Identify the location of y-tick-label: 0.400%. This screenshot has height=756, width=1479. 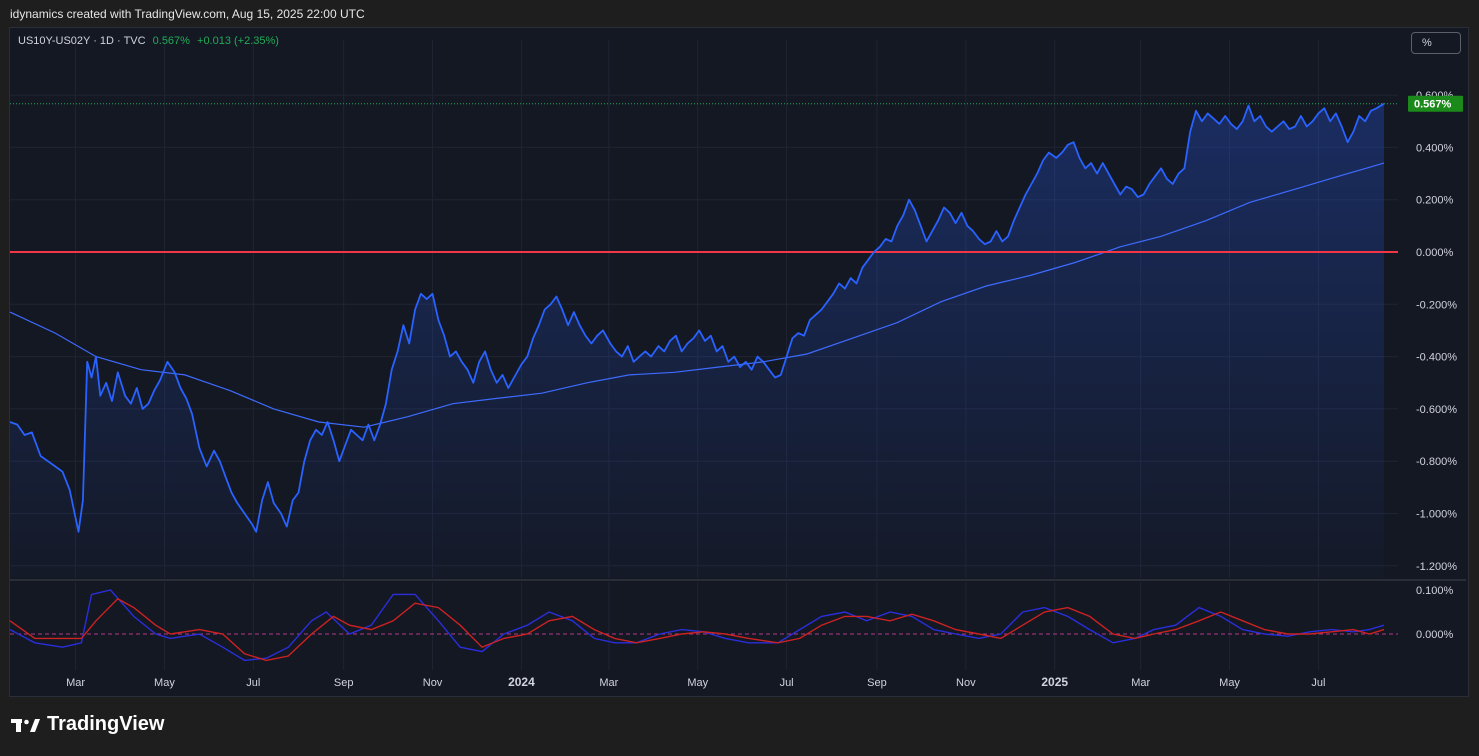
(1435, 148).